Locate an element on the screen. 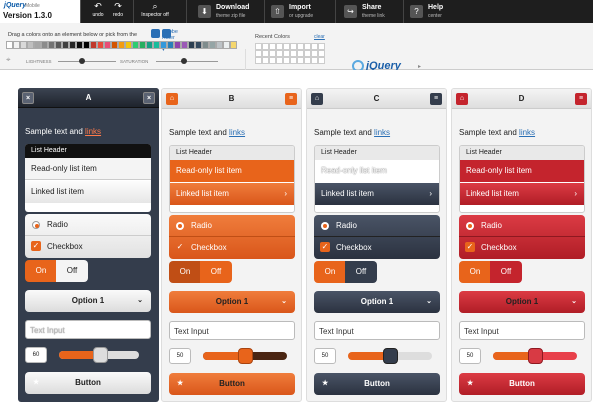 The width and height of the screenshot is (593, 406). saturation-slider is located at coordinates (187, 61).